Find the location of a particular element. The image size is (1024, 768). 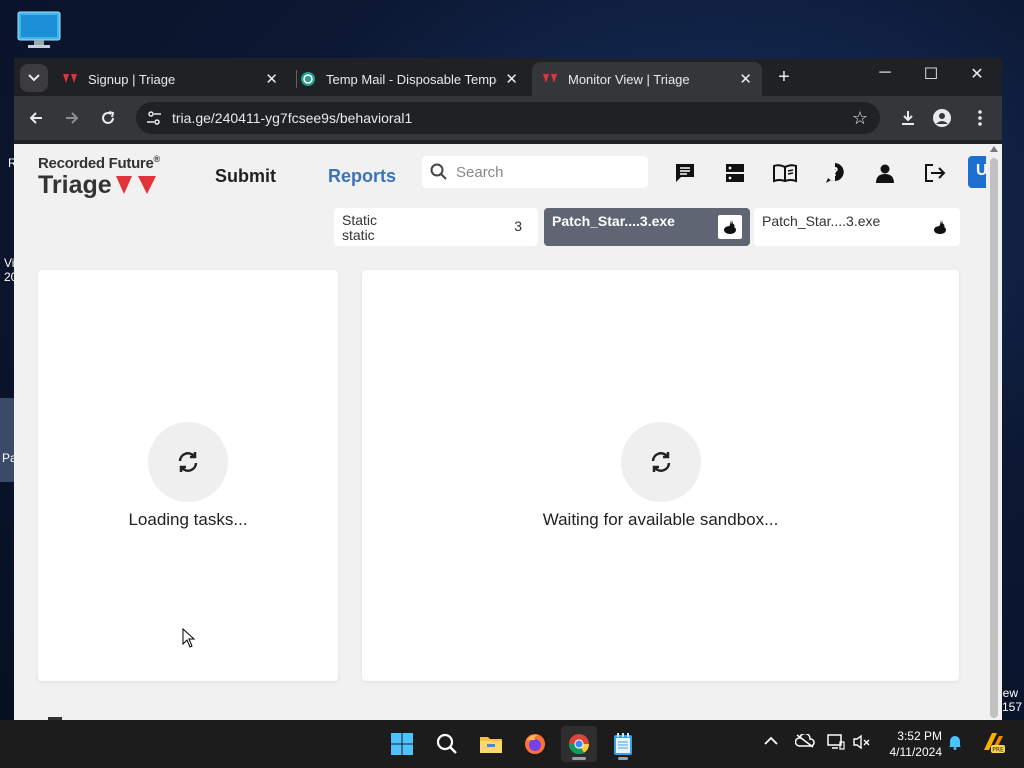

downloads-button is located at coordinates (908, 118).